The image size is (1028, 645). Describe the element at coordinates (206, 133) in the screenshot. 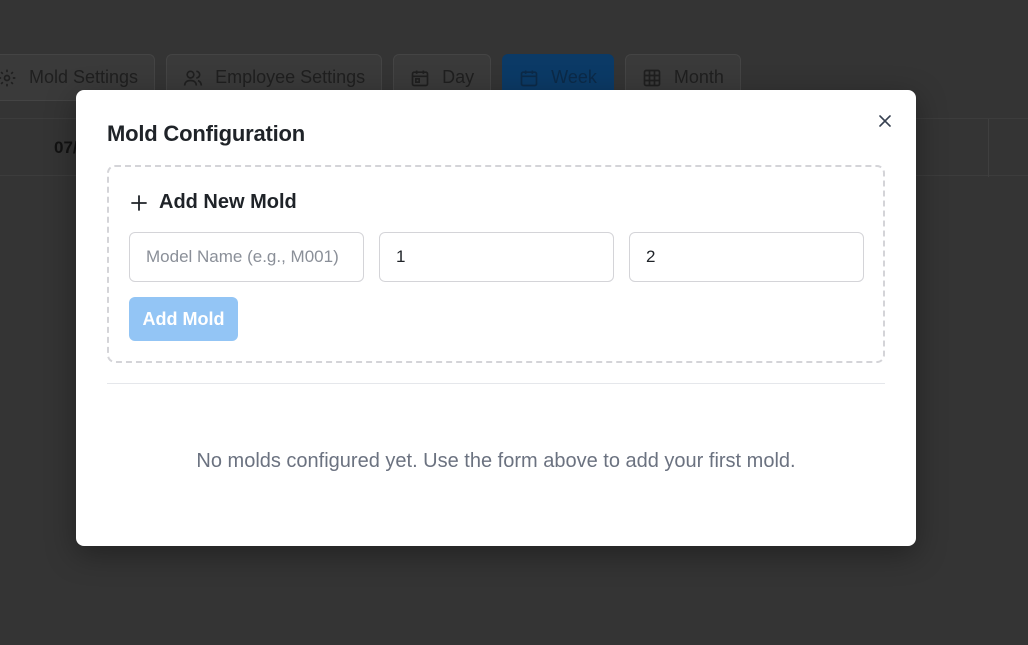

I see `dialog-title: Mold Configuration` at that location.